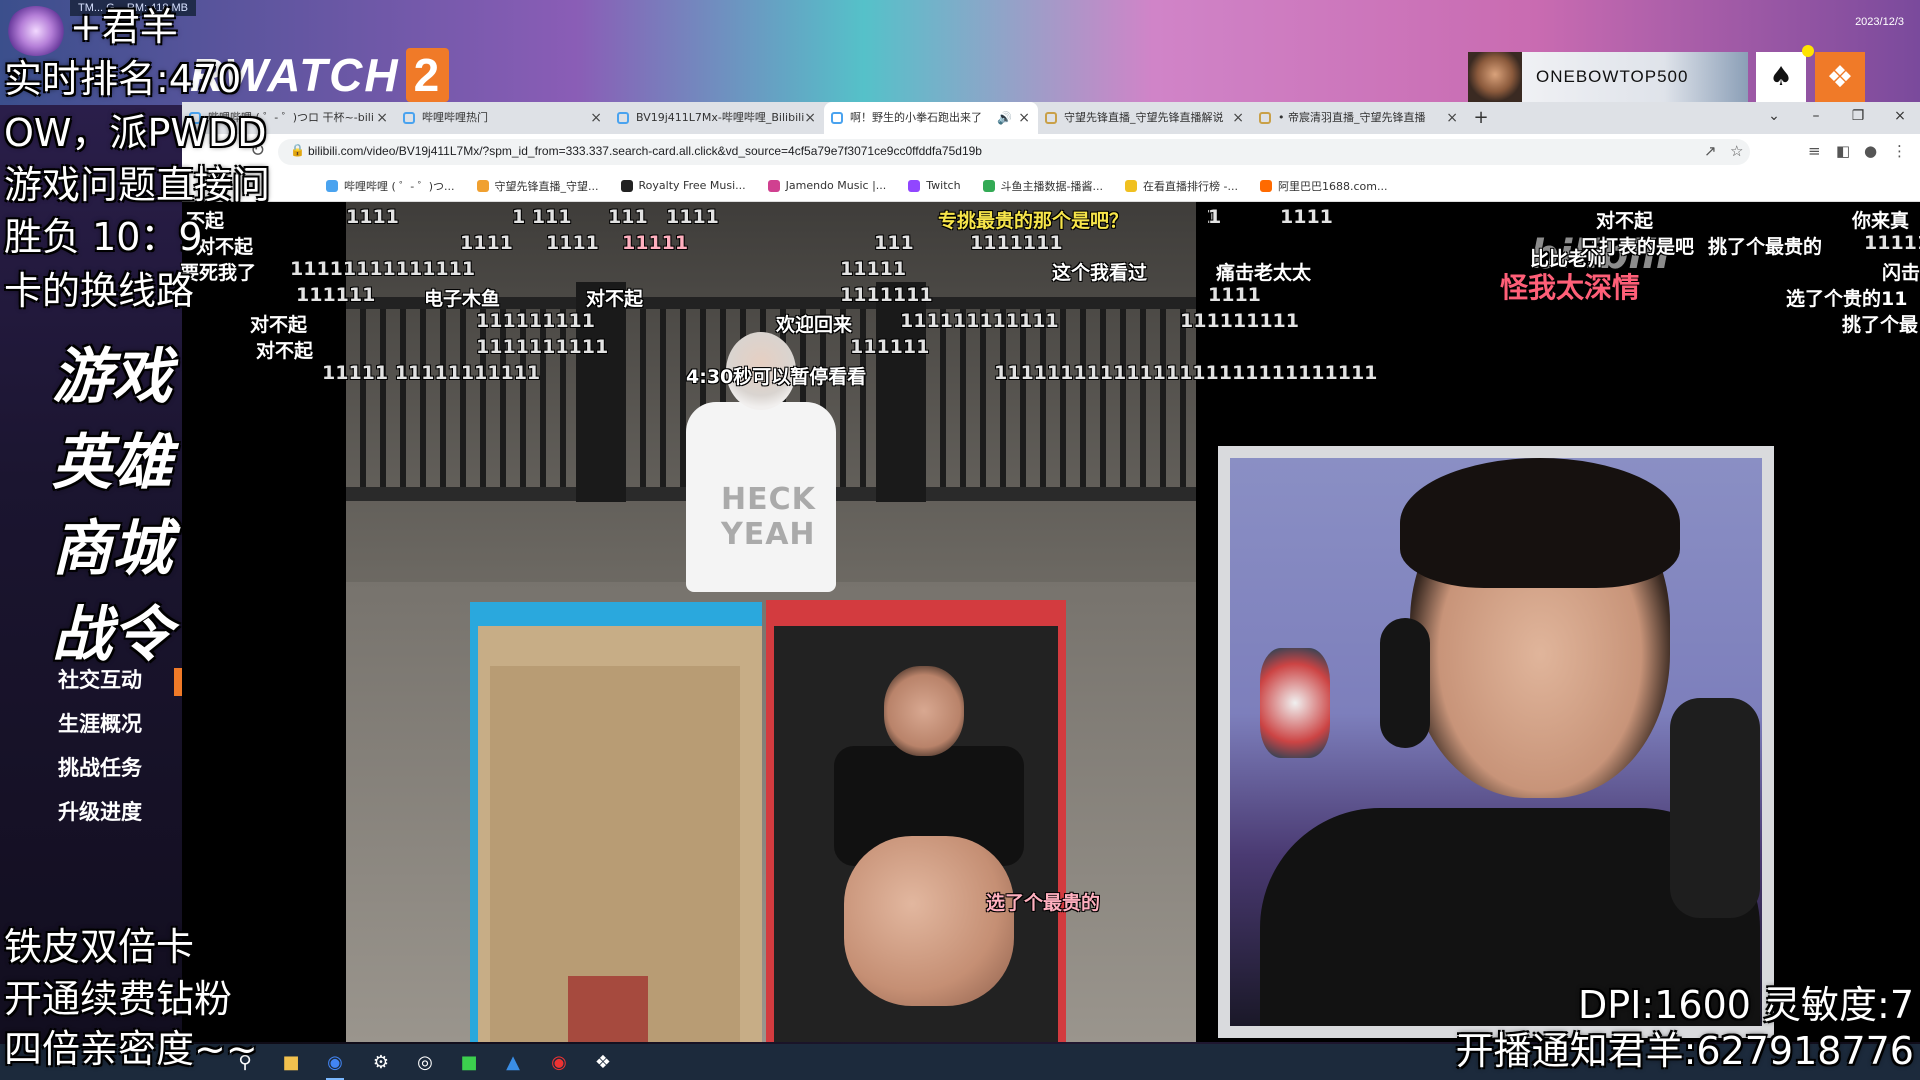 The width and height of the screenshot is (1920, 1080). I want to click on tab-title: BV19j411L7Mx-哔哩哔哩_Bilibili, so click(720, 117).